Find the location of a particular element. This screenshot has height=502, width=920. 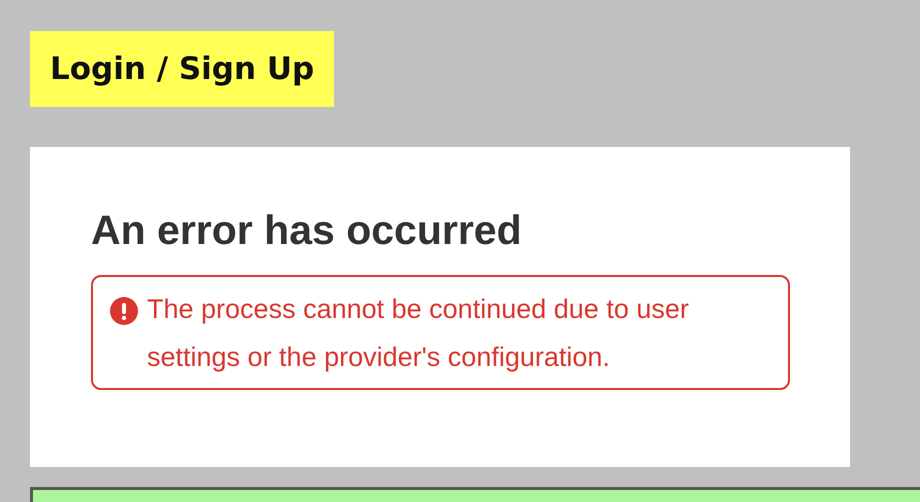

error-heading: An error has occurred is located at coordinates (307, 230).